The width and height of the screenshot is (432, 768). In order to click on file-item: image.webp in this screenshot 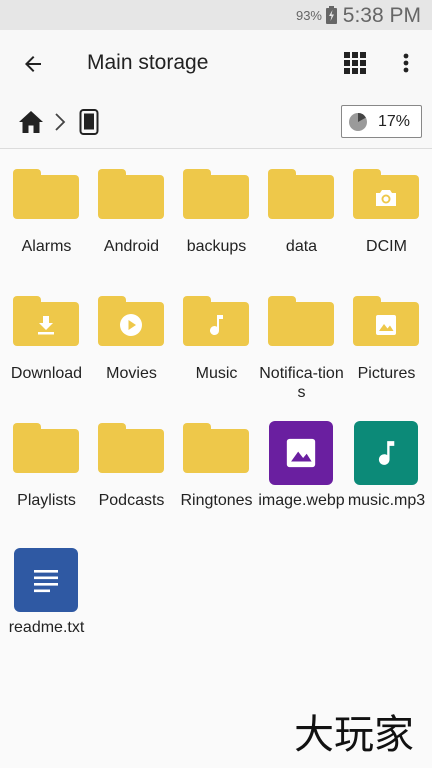, I will do `click(301, 477)`.